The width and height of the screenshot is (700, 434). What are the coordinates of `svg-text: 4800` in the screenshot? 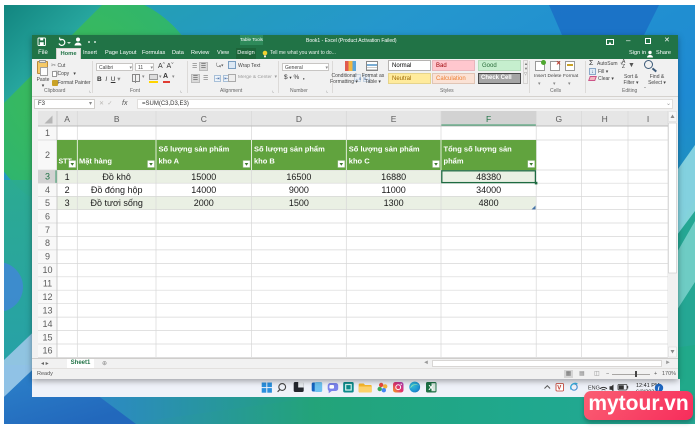 It's located at (489, 203).